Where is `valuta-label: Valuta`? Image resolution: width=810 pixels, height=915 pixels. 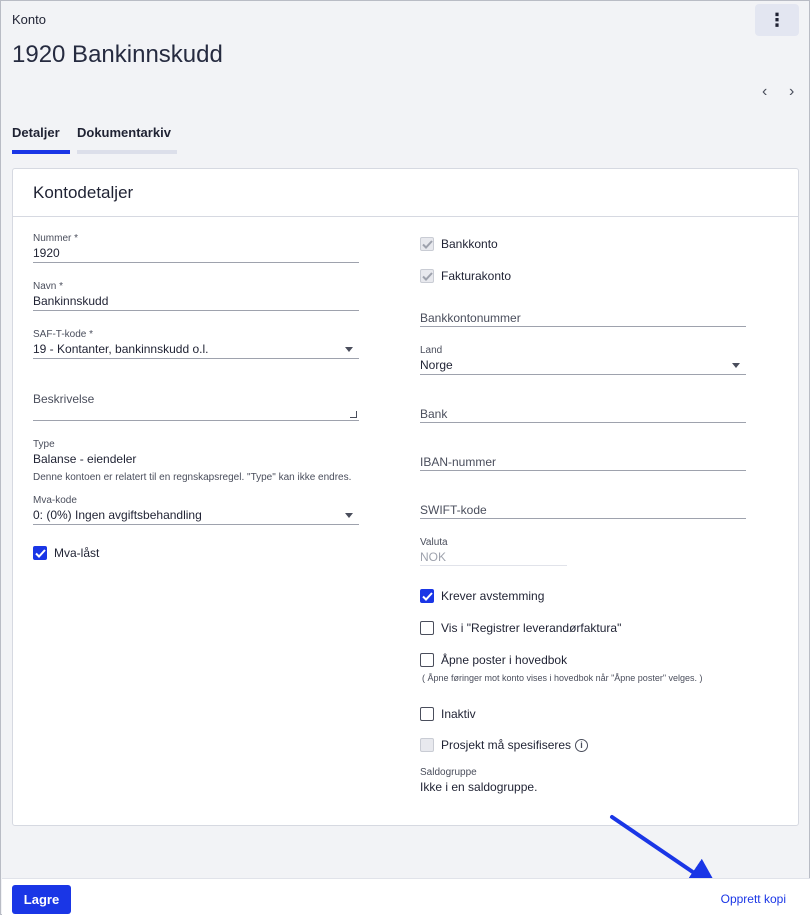
valuta-label: Valuta is located at coordinates (434, 542).